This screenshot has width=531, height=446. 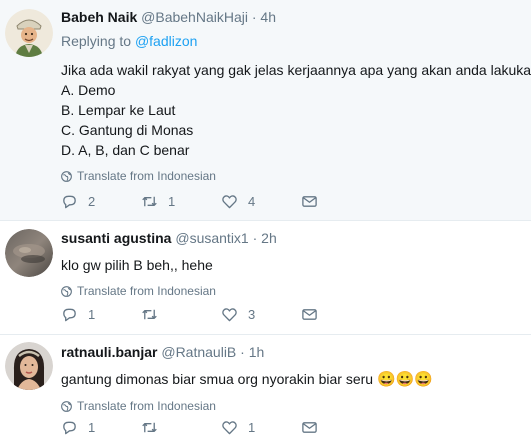 I want to click on retweet-button: 1, so click(x=181, y=201).